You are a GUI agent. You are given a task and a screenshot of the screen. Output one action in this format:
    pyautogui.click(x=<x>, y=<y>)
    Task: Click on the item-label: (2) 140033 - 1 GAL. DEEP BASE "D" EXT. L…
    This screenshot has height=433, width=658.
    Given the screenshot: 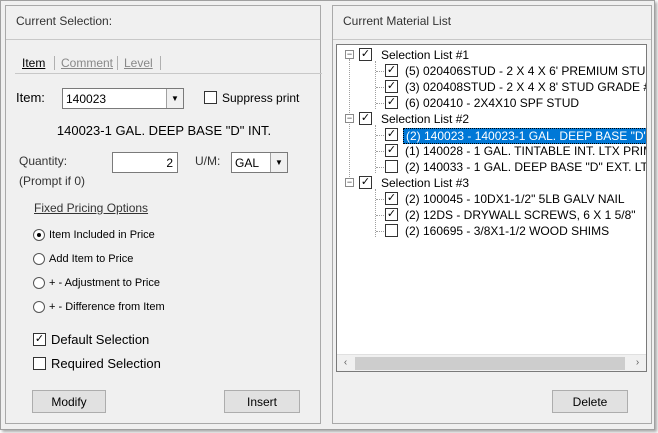 What is the action you would take?
    pyautogui.click(x=526, y=167)
    